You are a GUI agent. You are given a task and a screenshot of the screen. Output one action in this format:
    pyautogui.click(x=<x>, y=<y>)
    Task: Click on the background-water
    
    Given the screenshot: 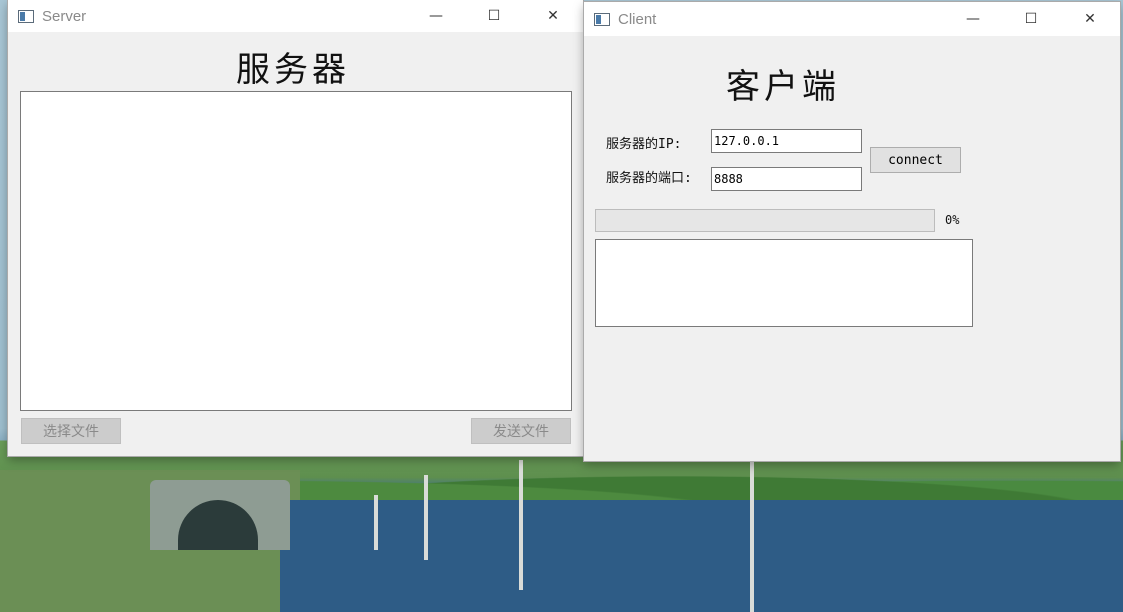 What is the action you would take?
    pyautogui.click(x=701, y=556)
    